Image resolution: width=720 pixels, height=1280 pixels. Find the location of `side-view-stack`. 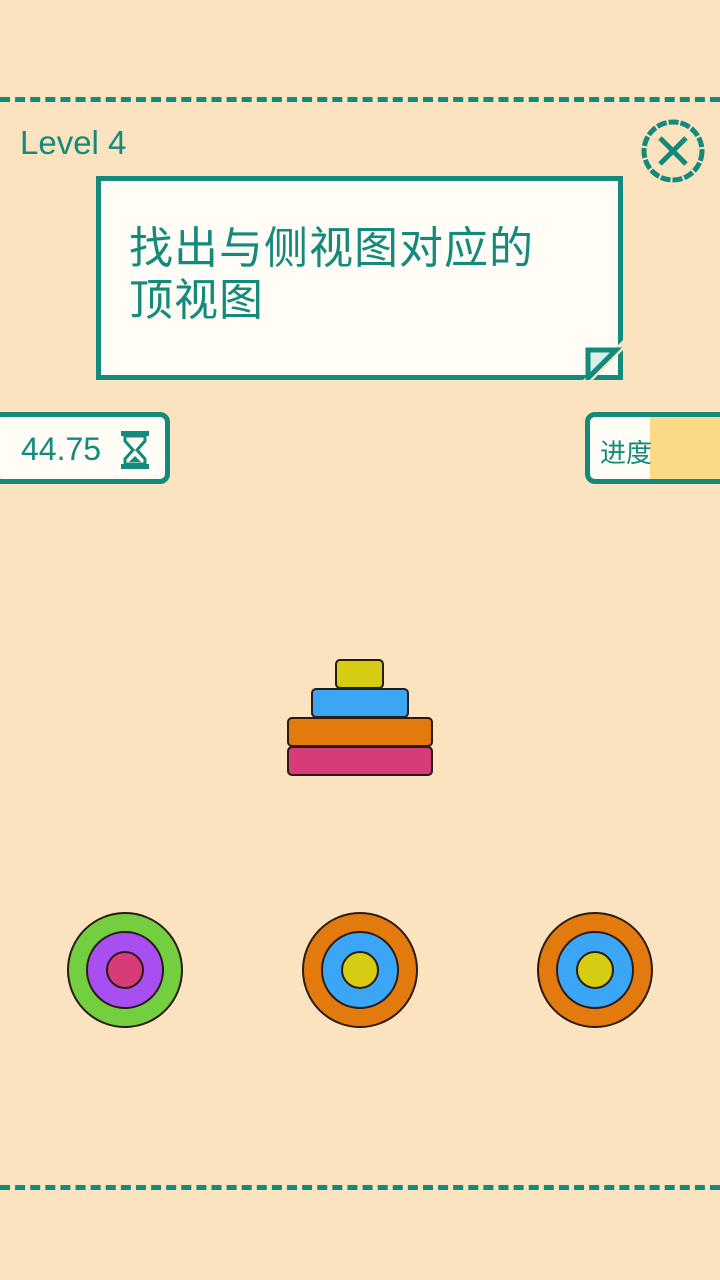

side-view-stack is located at coordinates (360, 717).